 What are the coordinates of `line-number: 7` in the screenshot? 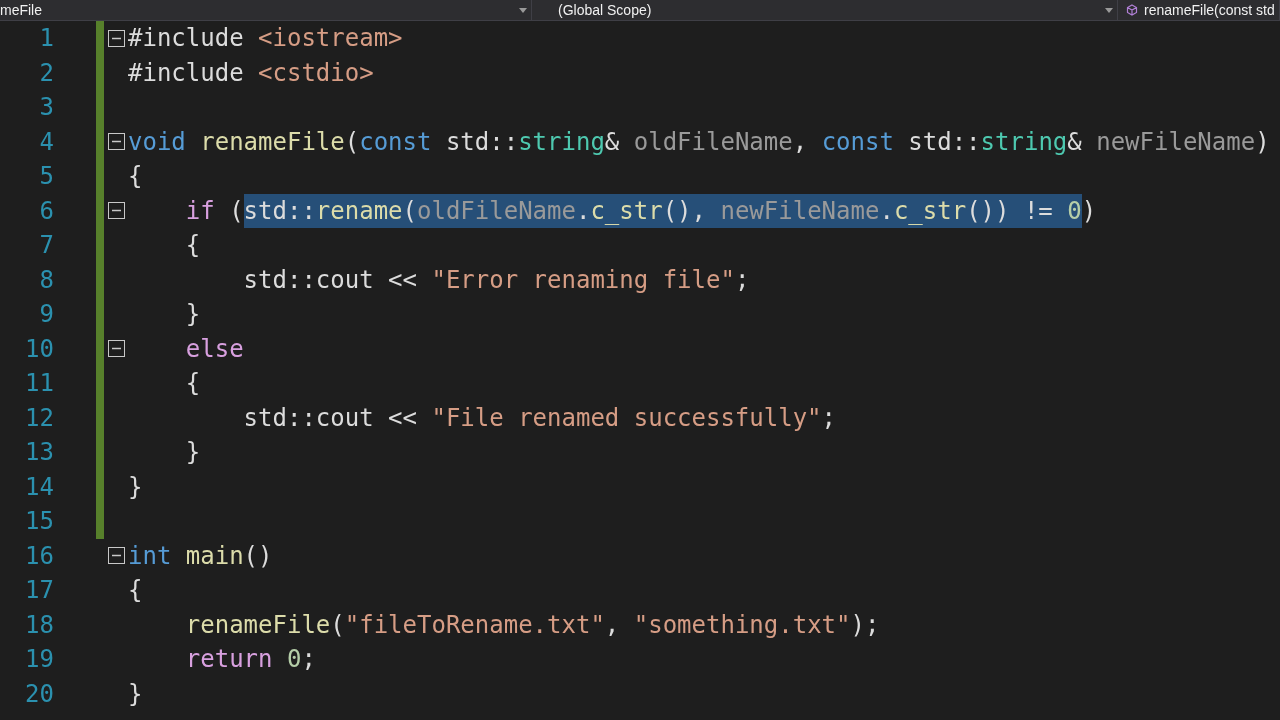 It's located at (46, 245).